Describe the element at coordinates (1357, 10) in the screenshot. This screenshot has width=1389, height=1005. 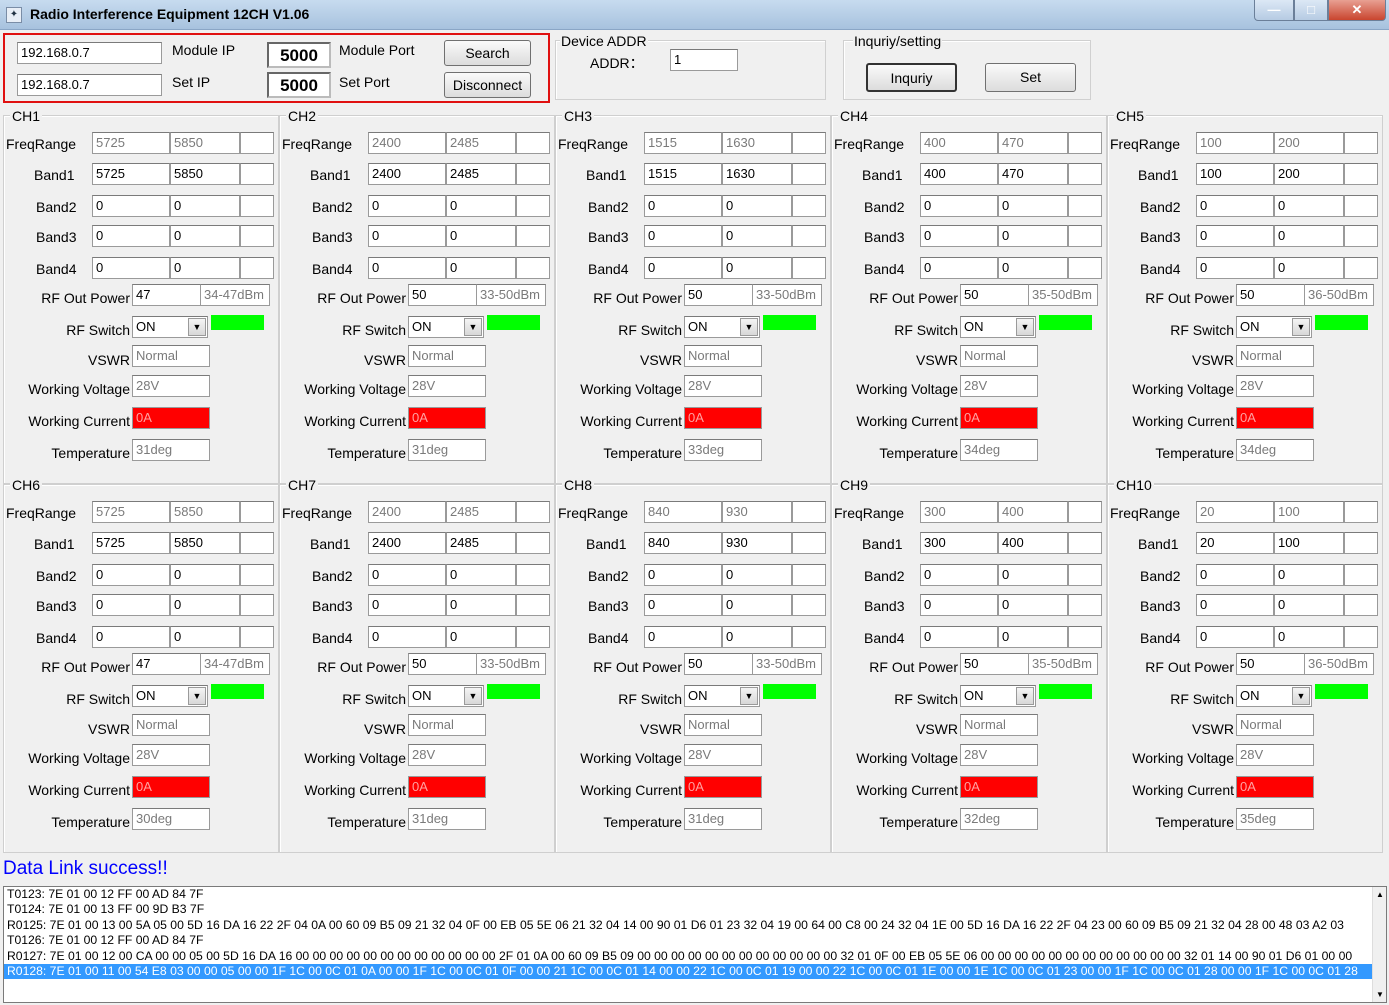
I see `close-button: ✕` at that location.